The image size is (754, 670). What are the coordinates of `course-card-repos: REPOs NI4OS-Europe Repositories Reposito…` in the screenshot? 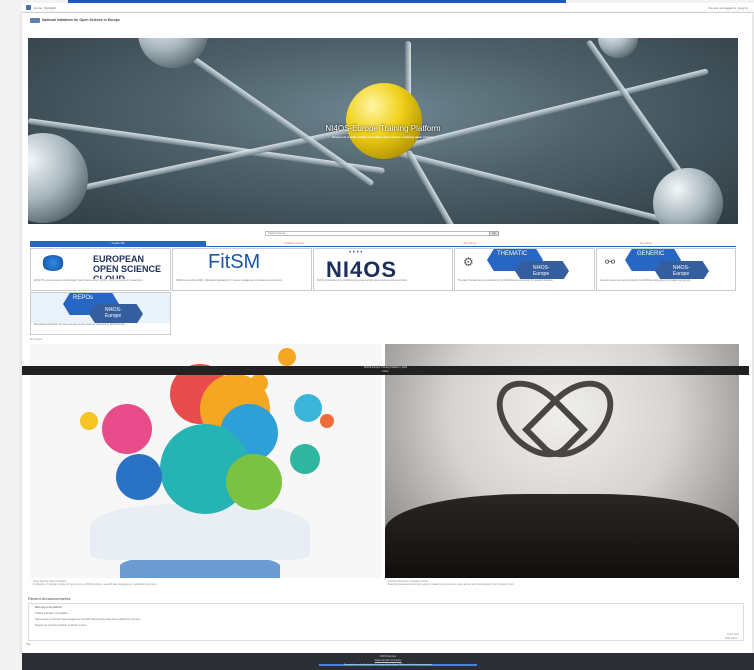 It's located at (100, 313).